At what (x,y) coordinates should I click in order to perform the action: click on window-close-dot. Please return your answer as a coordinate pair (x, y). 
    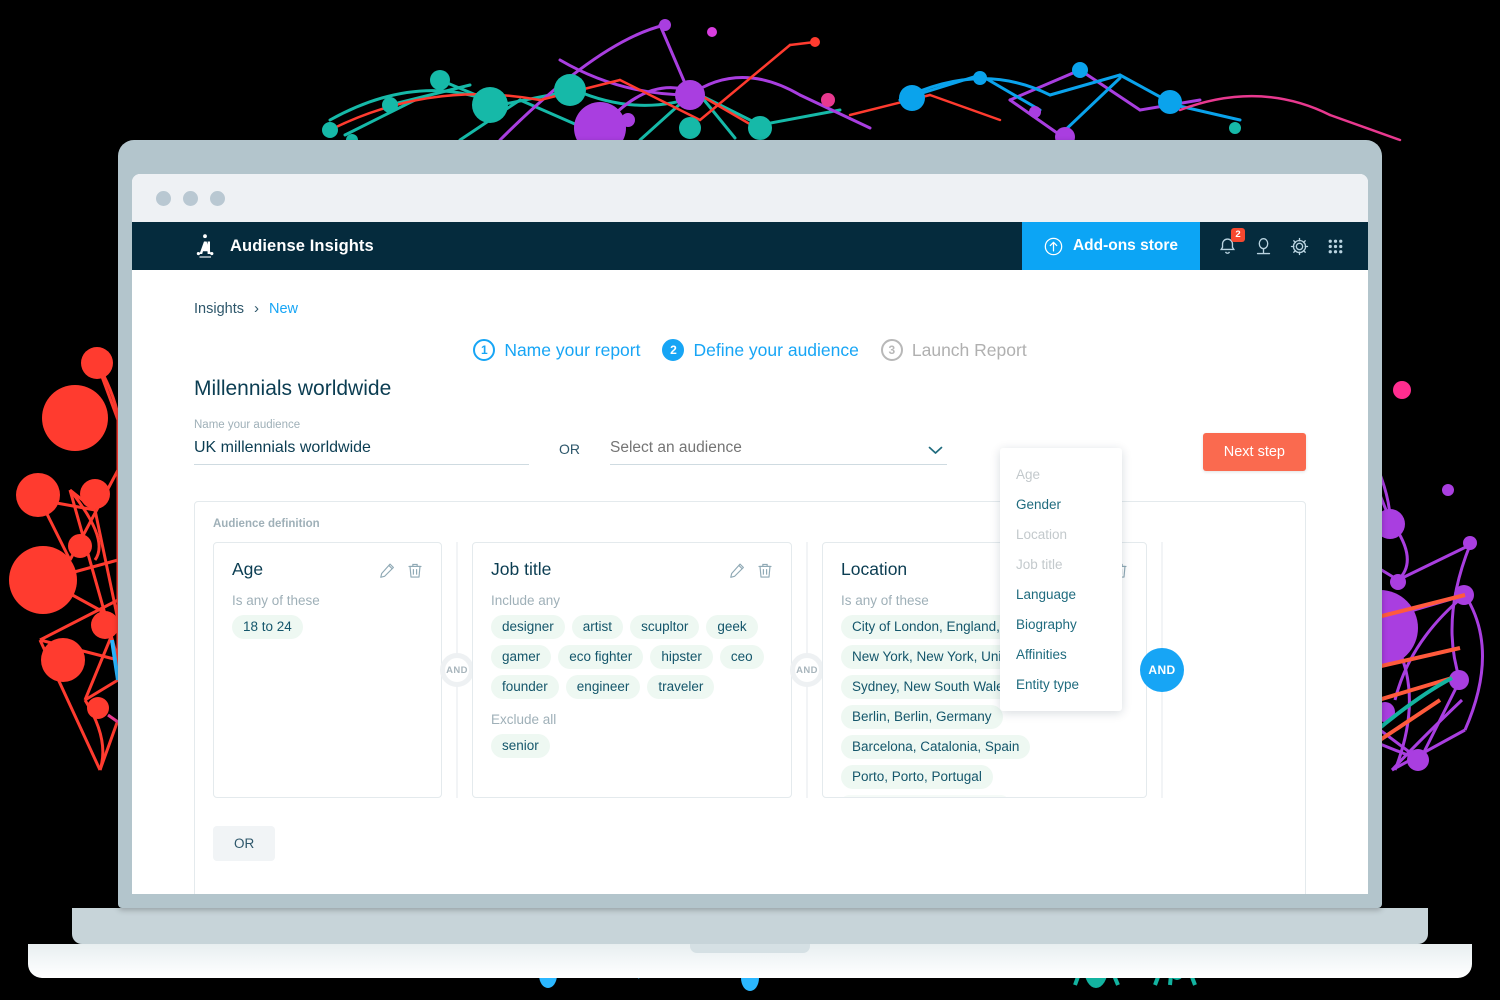
    Looking at the image, I should click on (163, 198).